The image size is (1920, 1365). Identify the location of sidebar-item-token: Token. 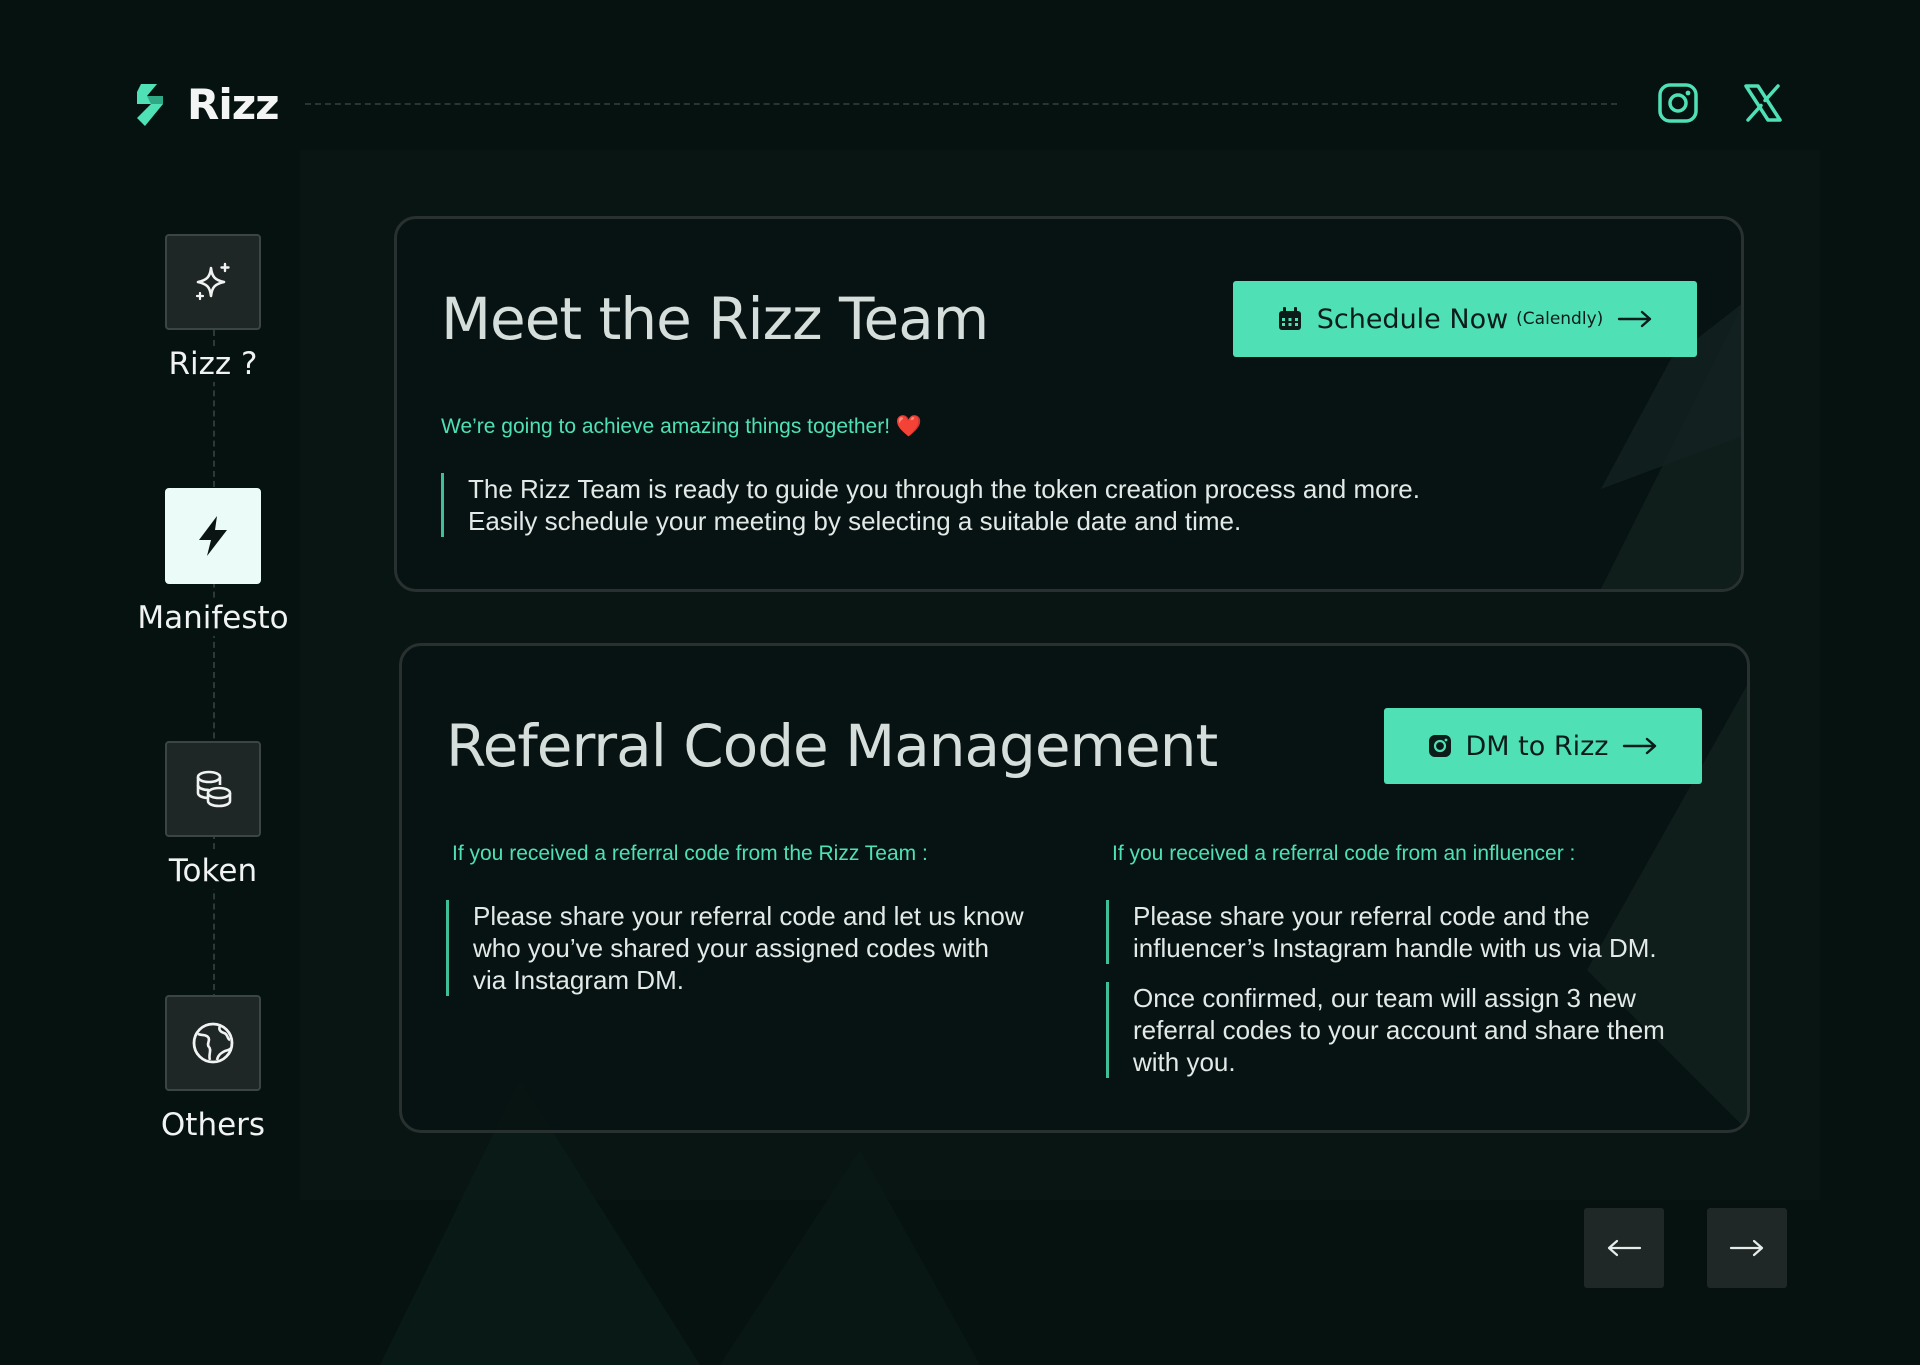
(213, 815).